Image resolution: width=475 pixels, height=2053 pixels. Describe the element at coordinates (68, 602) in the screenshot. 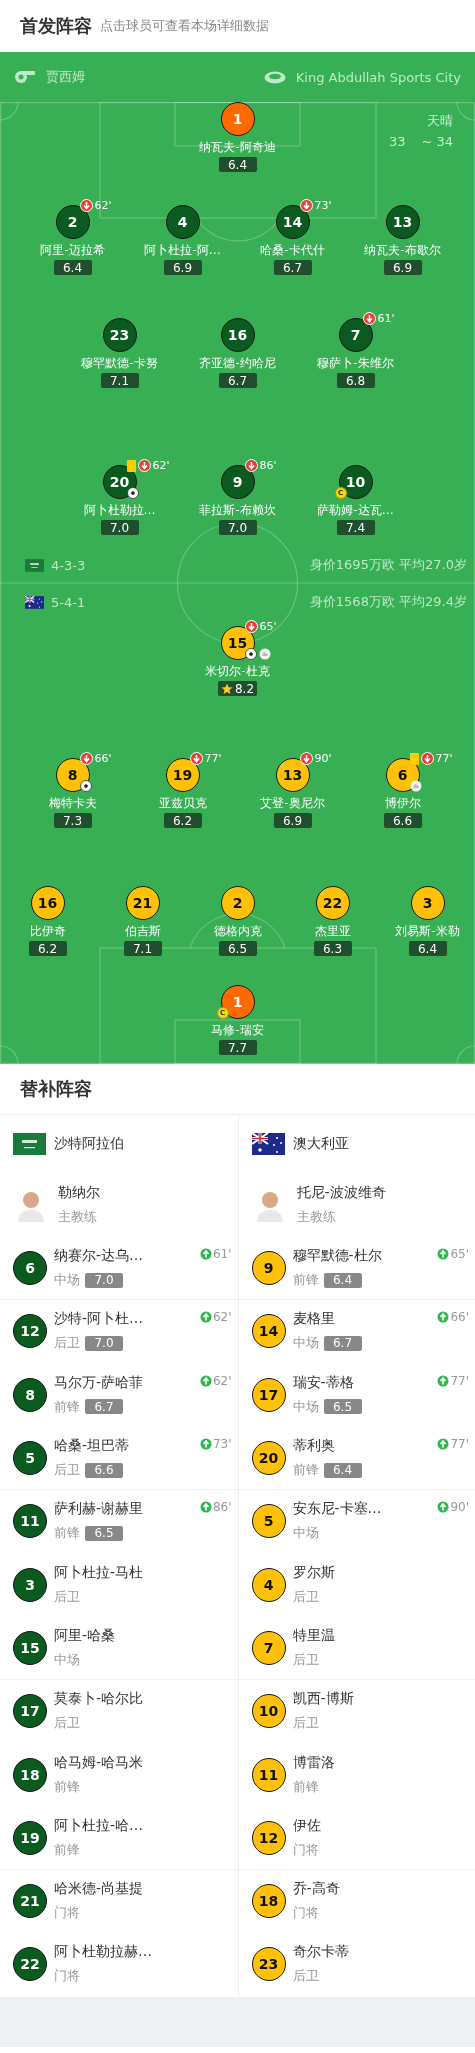

I see `formation: 5-4-1` at that location.